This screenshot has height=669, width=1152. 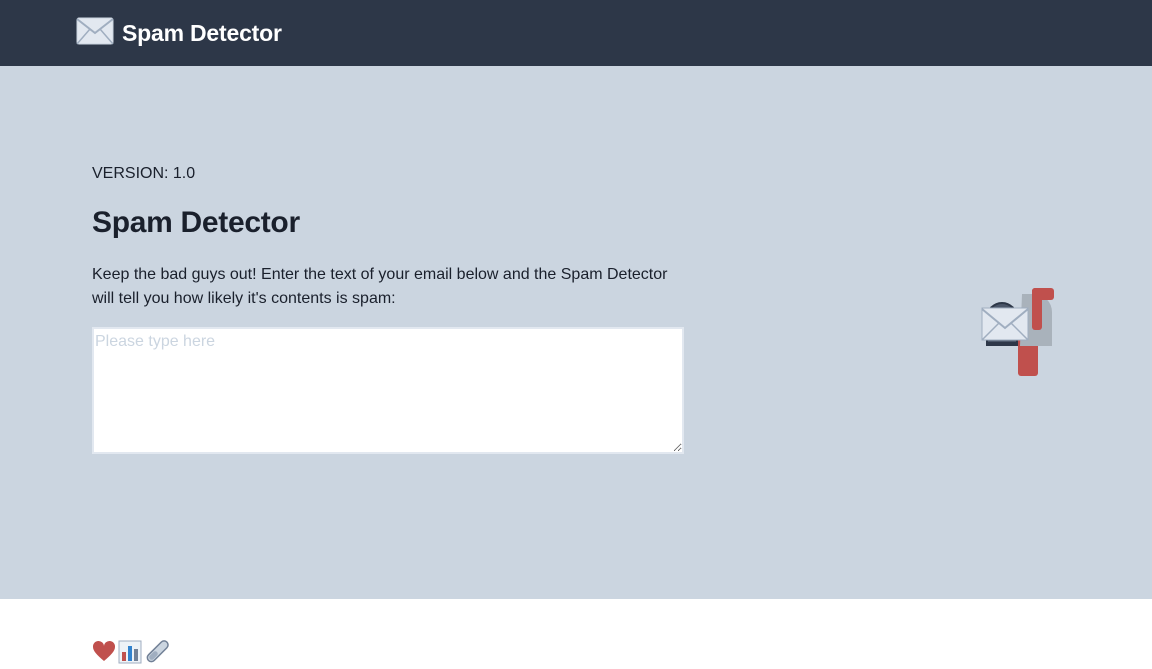 I want to click on brand-title: Spam Detector, so click(x=202, y=32).